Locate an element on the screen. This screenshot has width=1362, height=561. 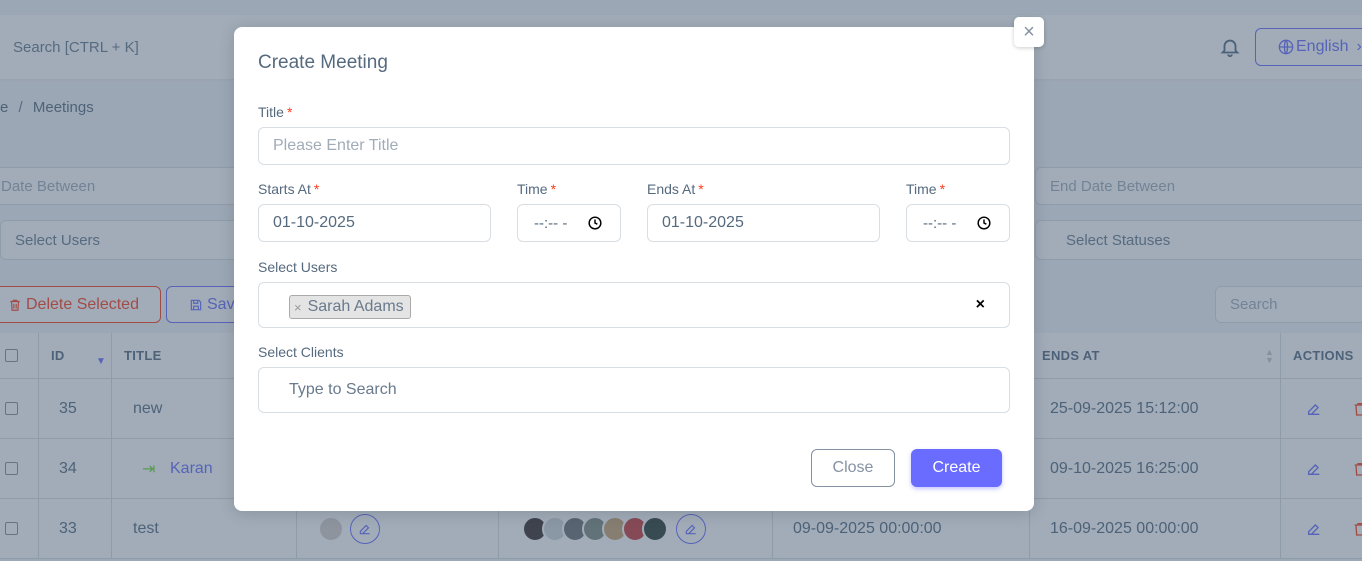
starts-at-label-text: Starts At is located at coordinates (284, 189).